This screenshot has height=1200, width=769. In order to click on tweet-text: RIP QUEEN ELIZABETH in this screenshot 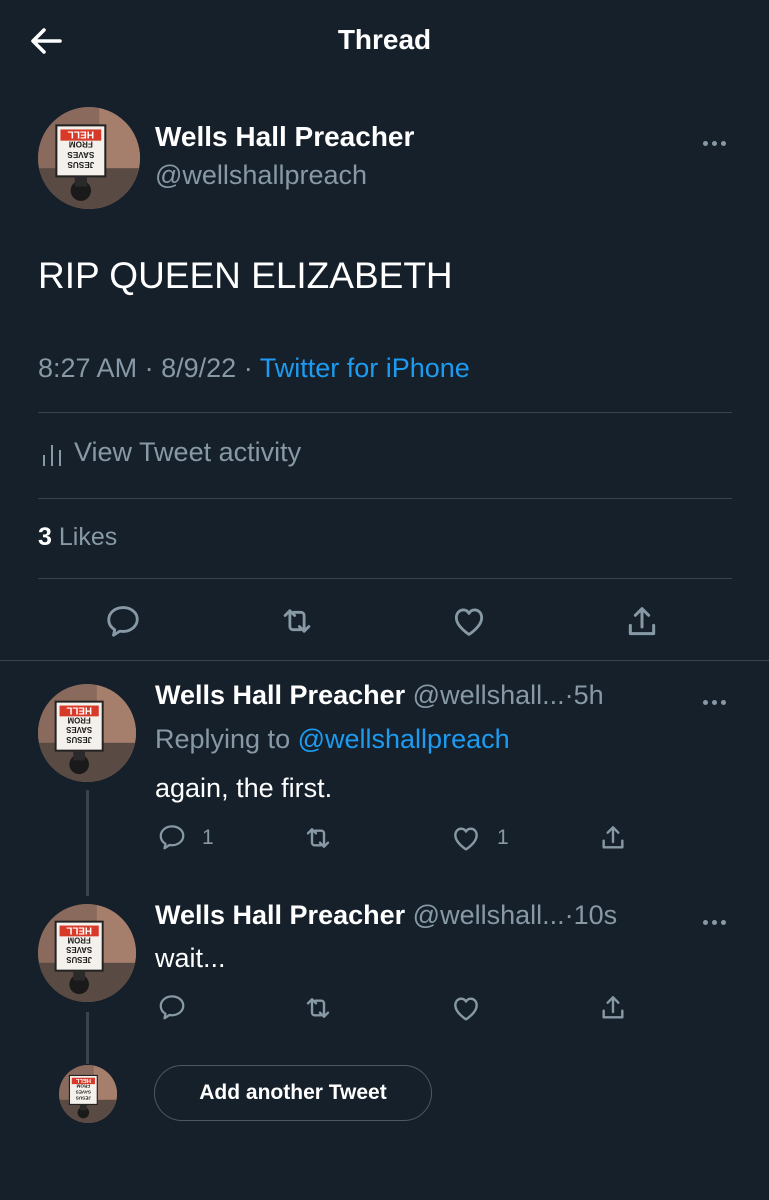, I will do `click(245, 275)`.